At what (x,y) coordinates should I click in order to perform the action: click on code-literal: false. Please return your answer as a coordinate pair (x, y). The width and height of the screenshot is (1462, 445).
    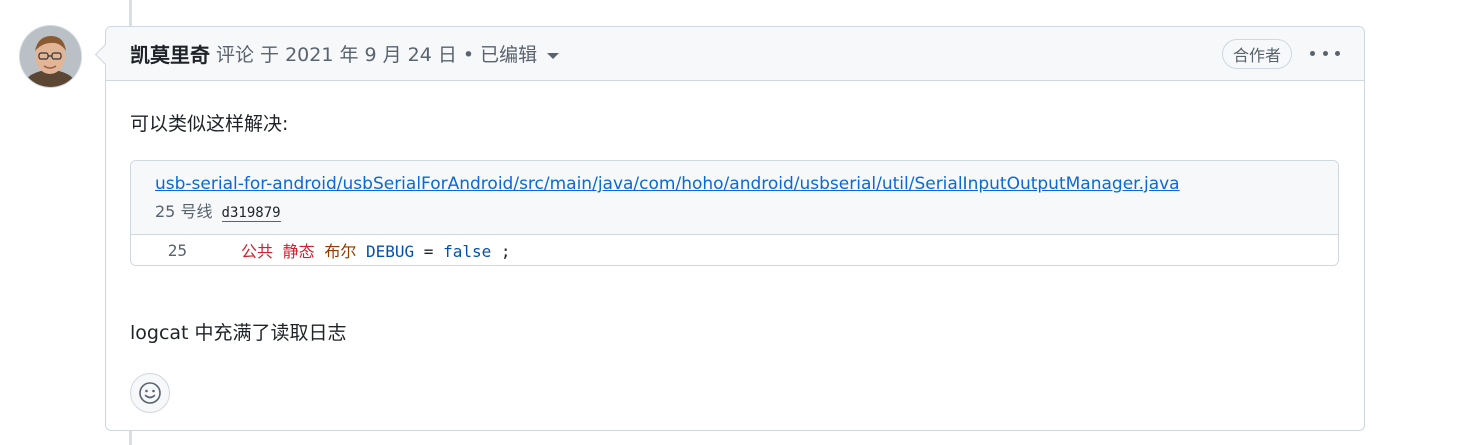
    Looking at the image, I should click on (467, 251).